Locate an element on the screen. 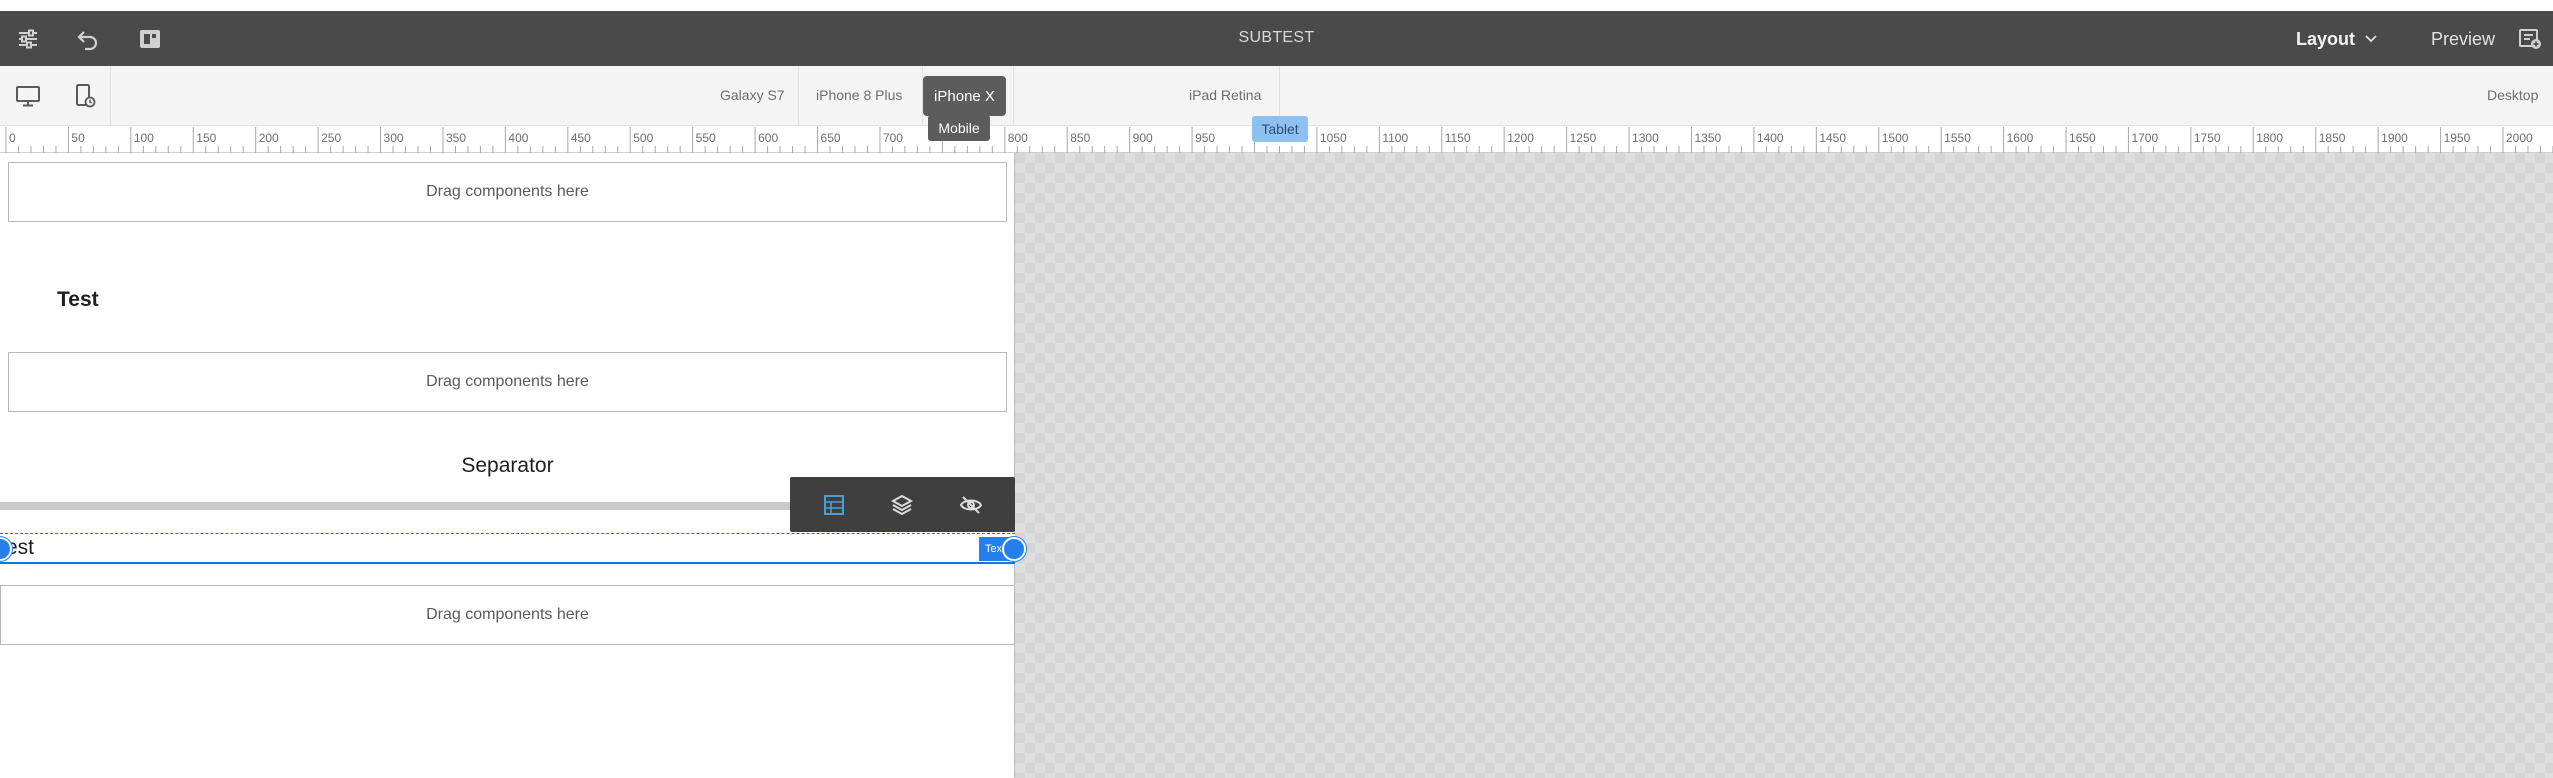 This screenshot has width=2553, height=778. ruler-label: 400 is located at coordinates (518, 138).